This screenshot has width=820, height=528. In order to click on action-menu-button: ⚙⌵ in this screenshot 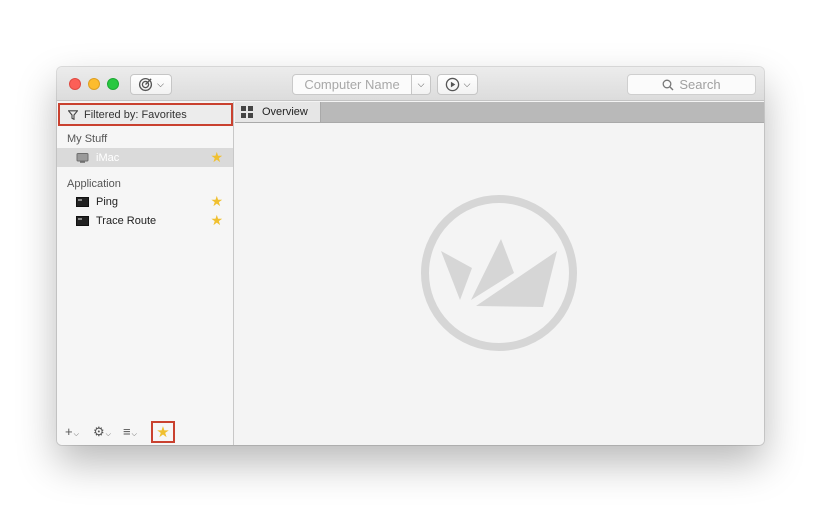, I will do `click(102, 432)`.